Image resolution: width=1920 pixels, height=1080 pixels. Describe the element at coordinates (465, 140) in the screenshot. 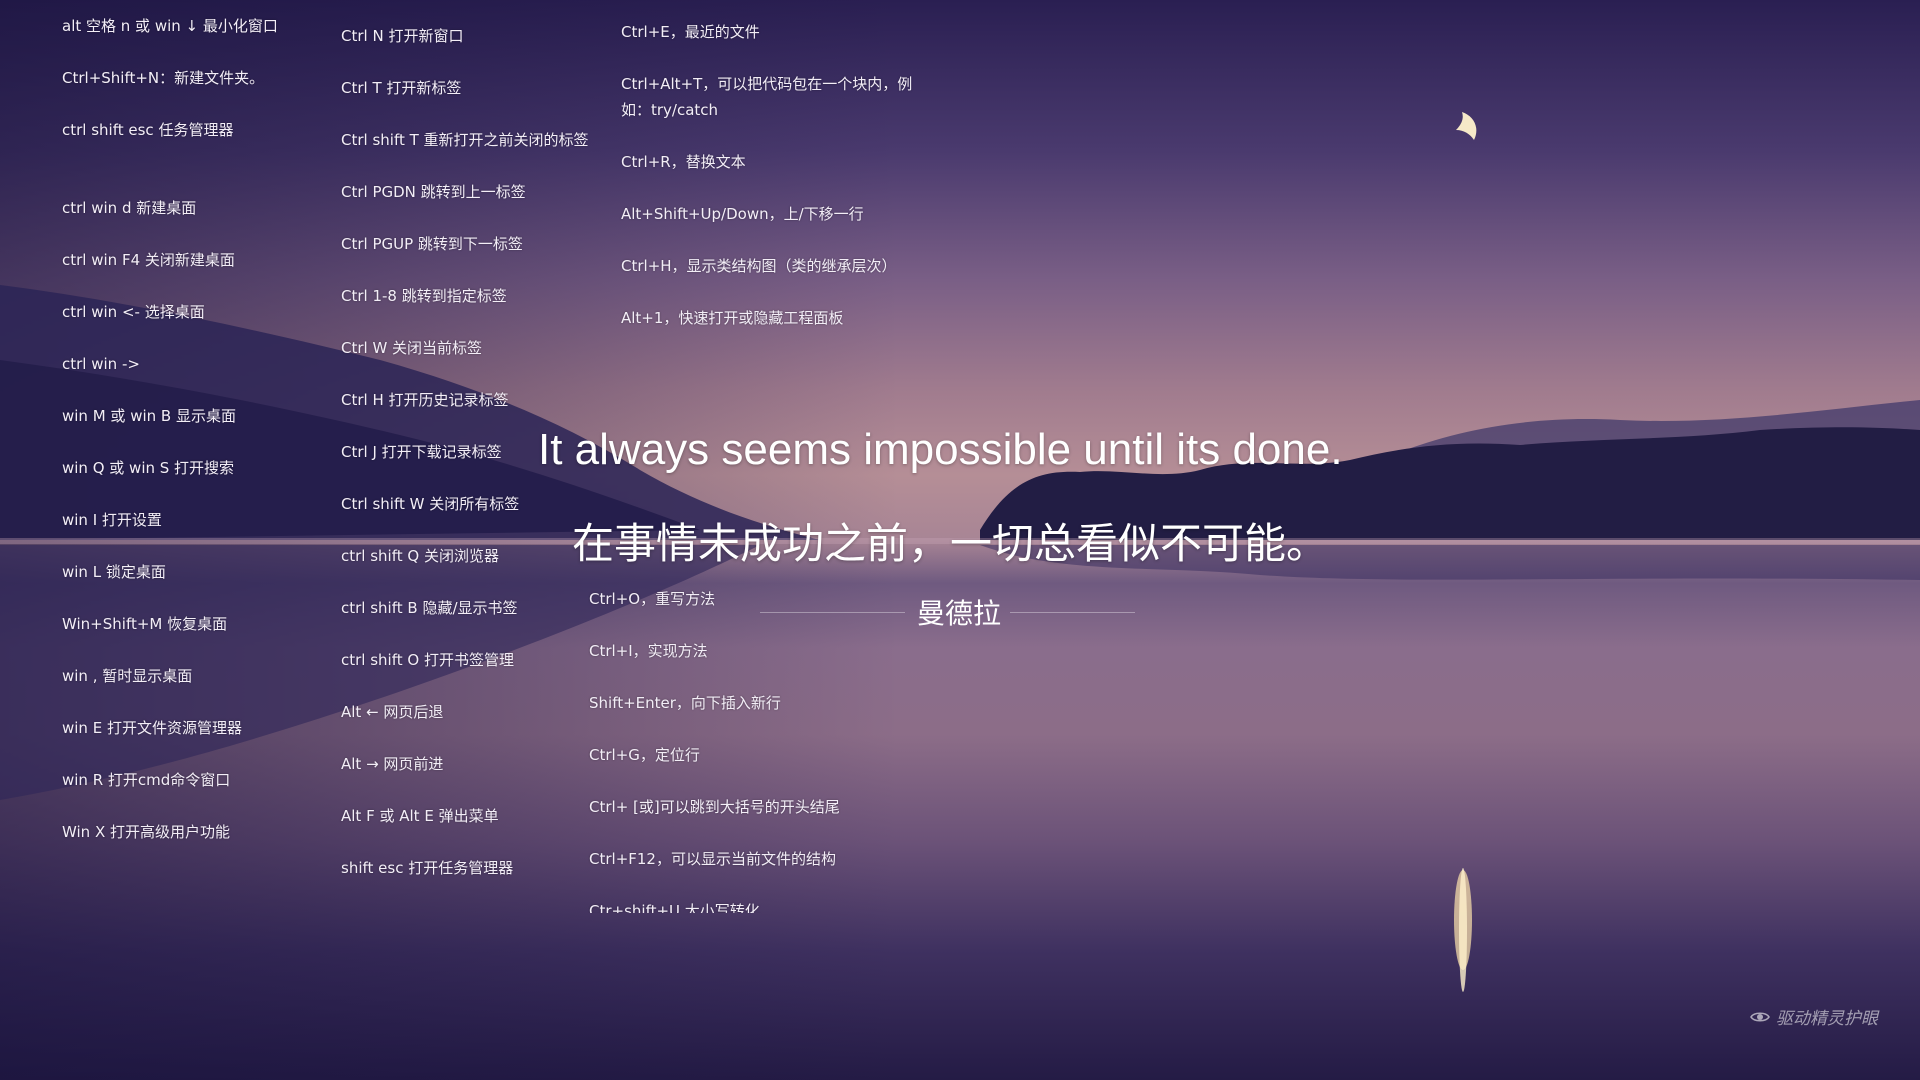

I see `shortcut-item: Ctrl shift T 重新打开之前关闭的标签` at that location.